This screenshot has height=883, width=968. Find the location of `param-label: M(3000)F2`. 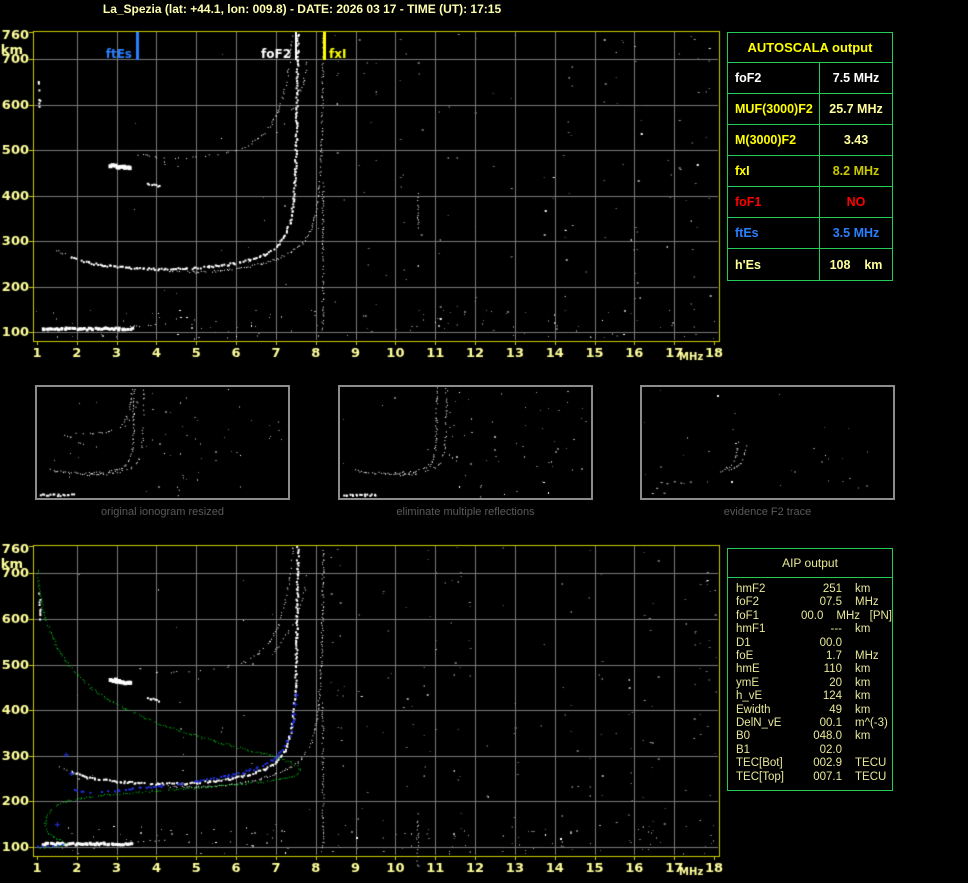

param-label: M(3000)F2 is located at coordinates (774, 140).